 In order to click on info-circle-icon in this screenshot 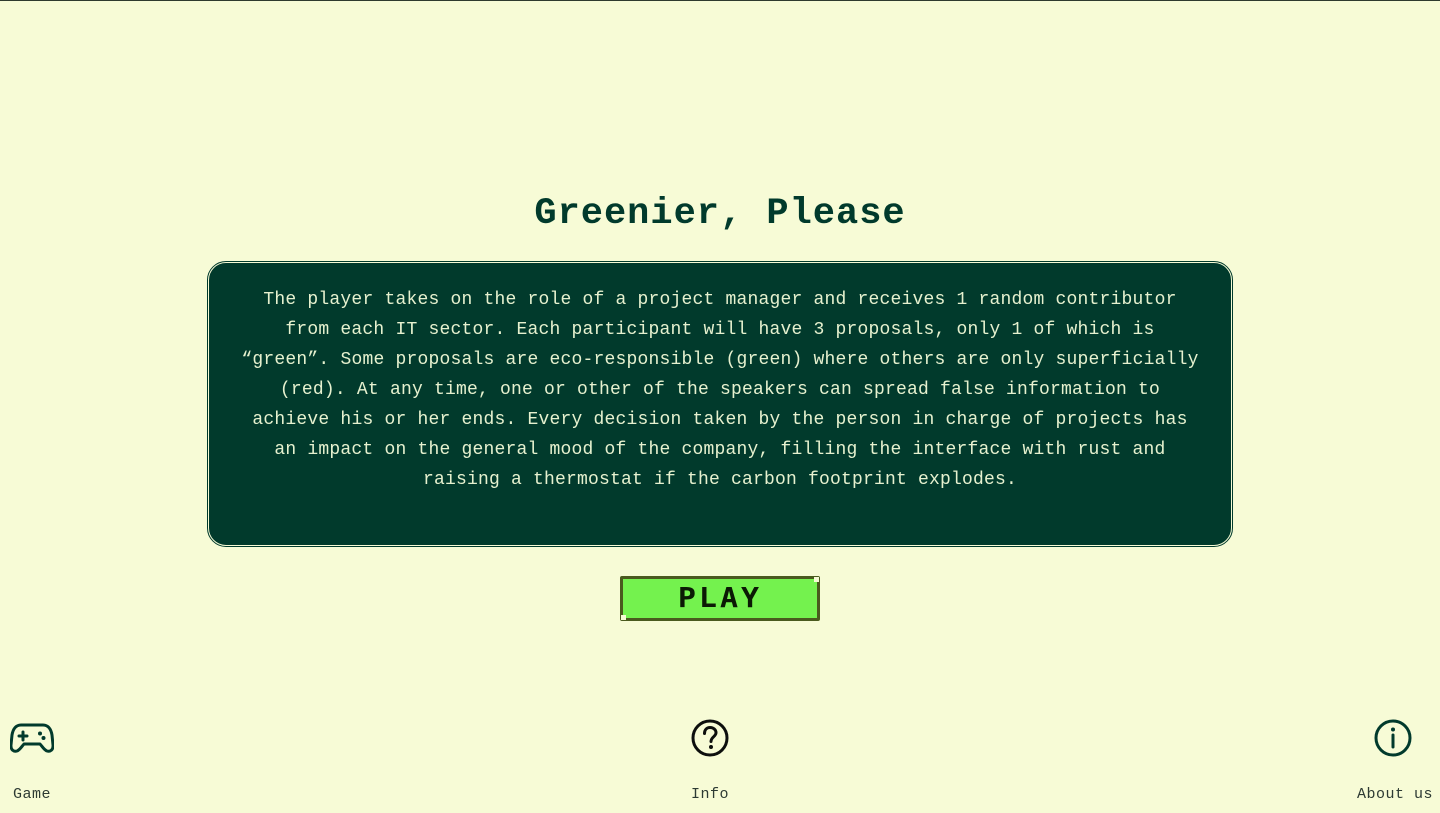, I will do `click(1393, 738)`.